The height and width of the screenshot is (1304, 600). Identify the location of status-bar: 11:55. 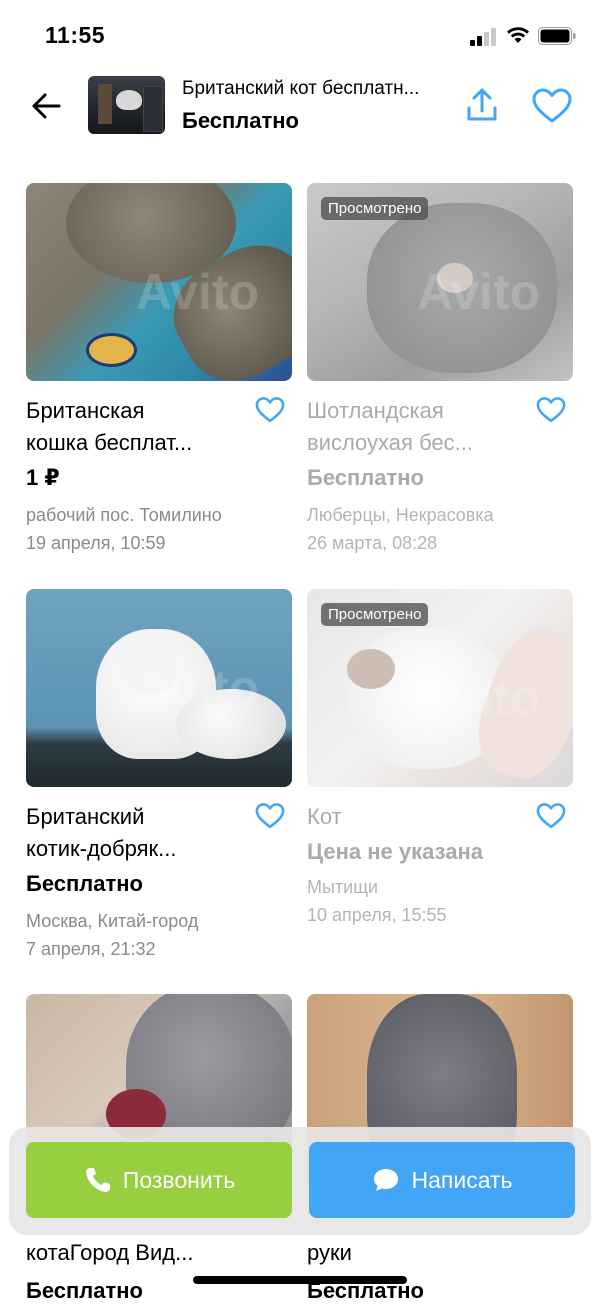
(300, 35).